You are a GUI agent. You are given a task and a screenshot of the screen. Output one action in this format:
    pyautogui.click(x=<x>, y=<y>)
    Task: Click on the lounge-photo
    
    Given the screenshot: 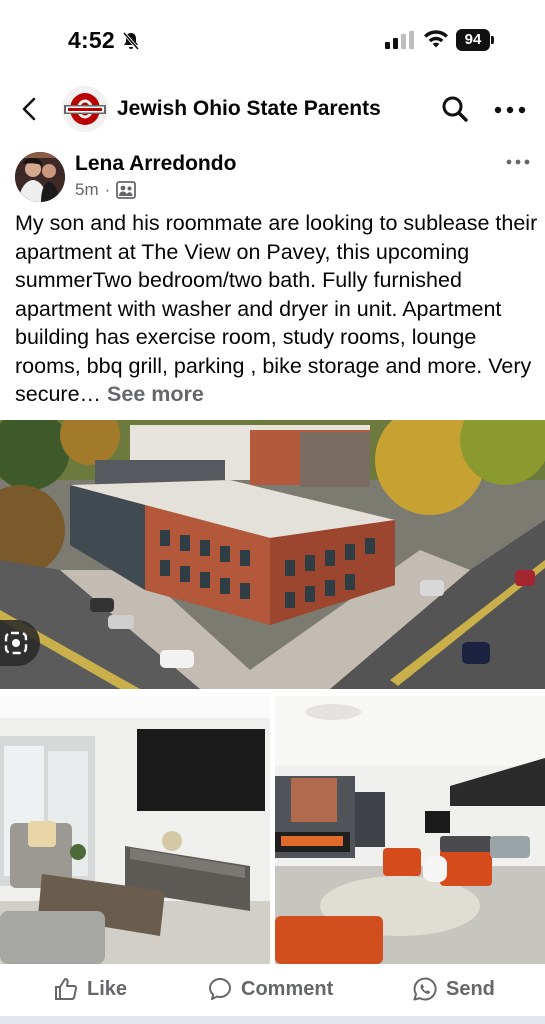 What is the action you would take?
    pyautogui.click(x=410, y=830)
    